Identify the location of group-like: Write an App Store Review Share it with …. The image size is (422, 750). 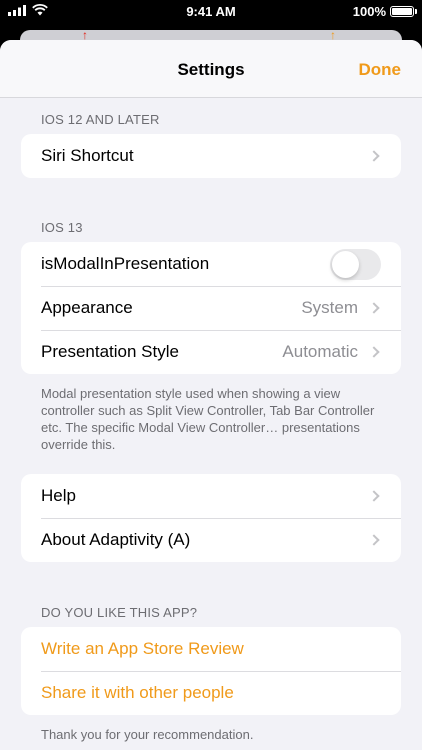
(211, 671).